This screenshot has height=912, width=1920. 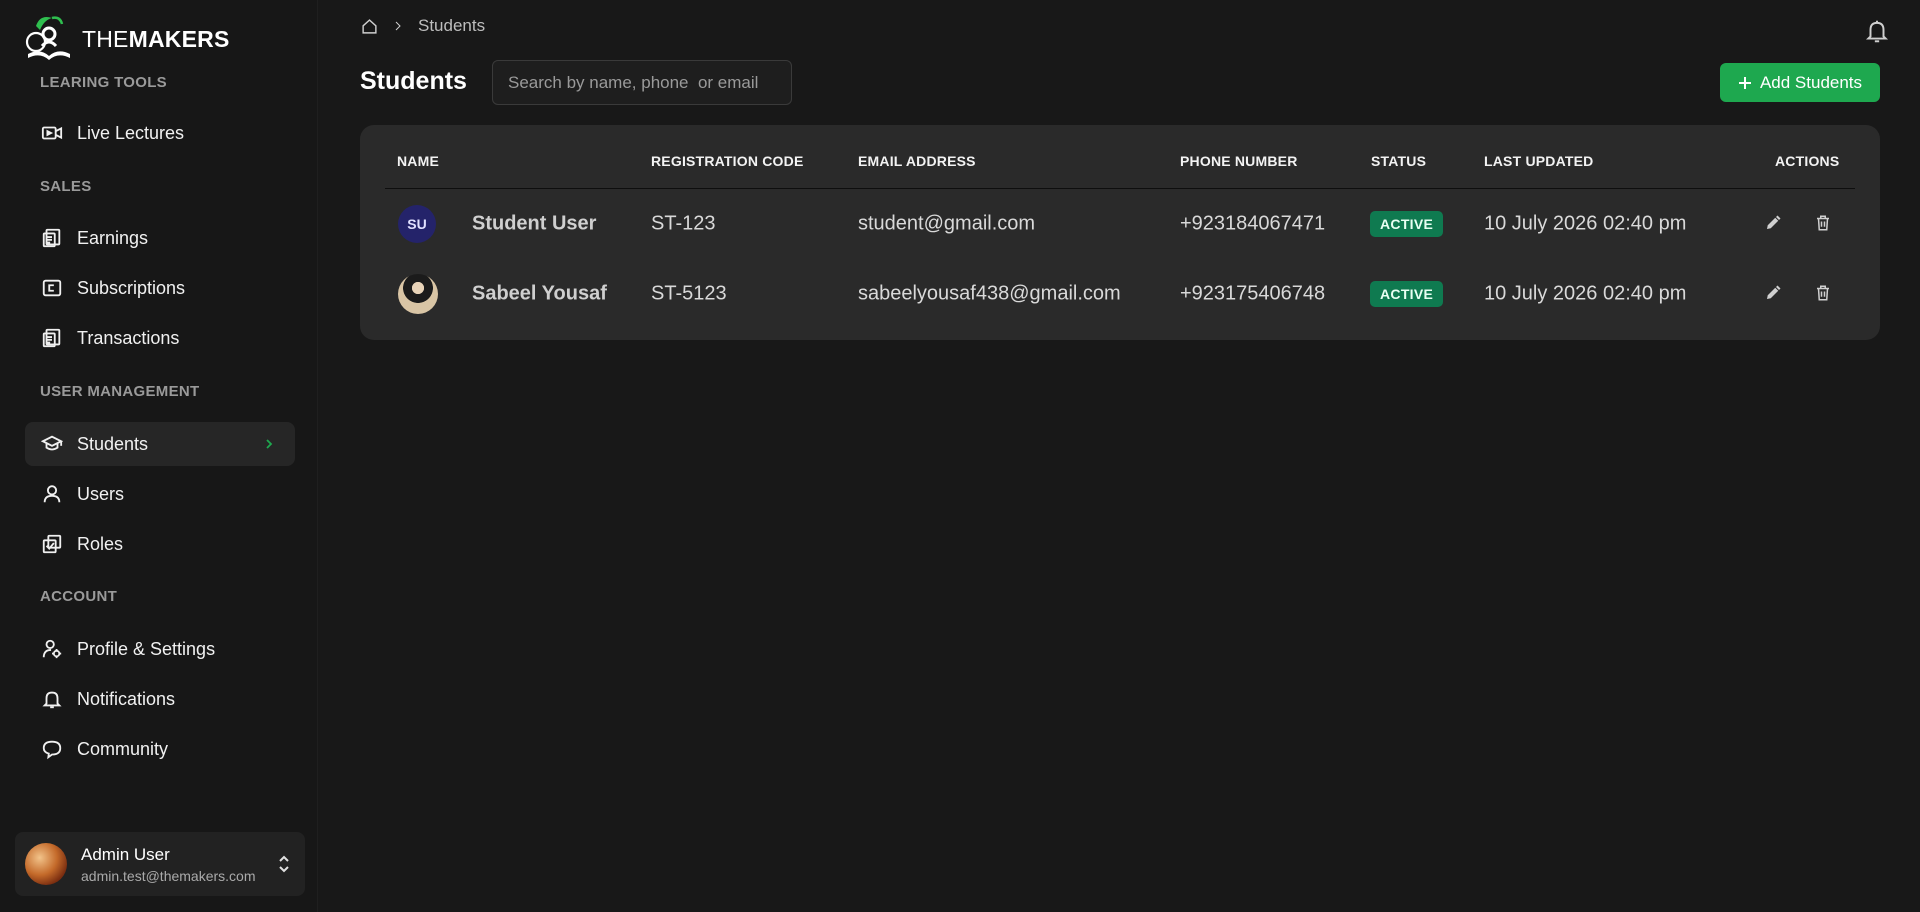 I want to click on column-header-phone: PHONE NUMBER, so click(x=1239, y=161).